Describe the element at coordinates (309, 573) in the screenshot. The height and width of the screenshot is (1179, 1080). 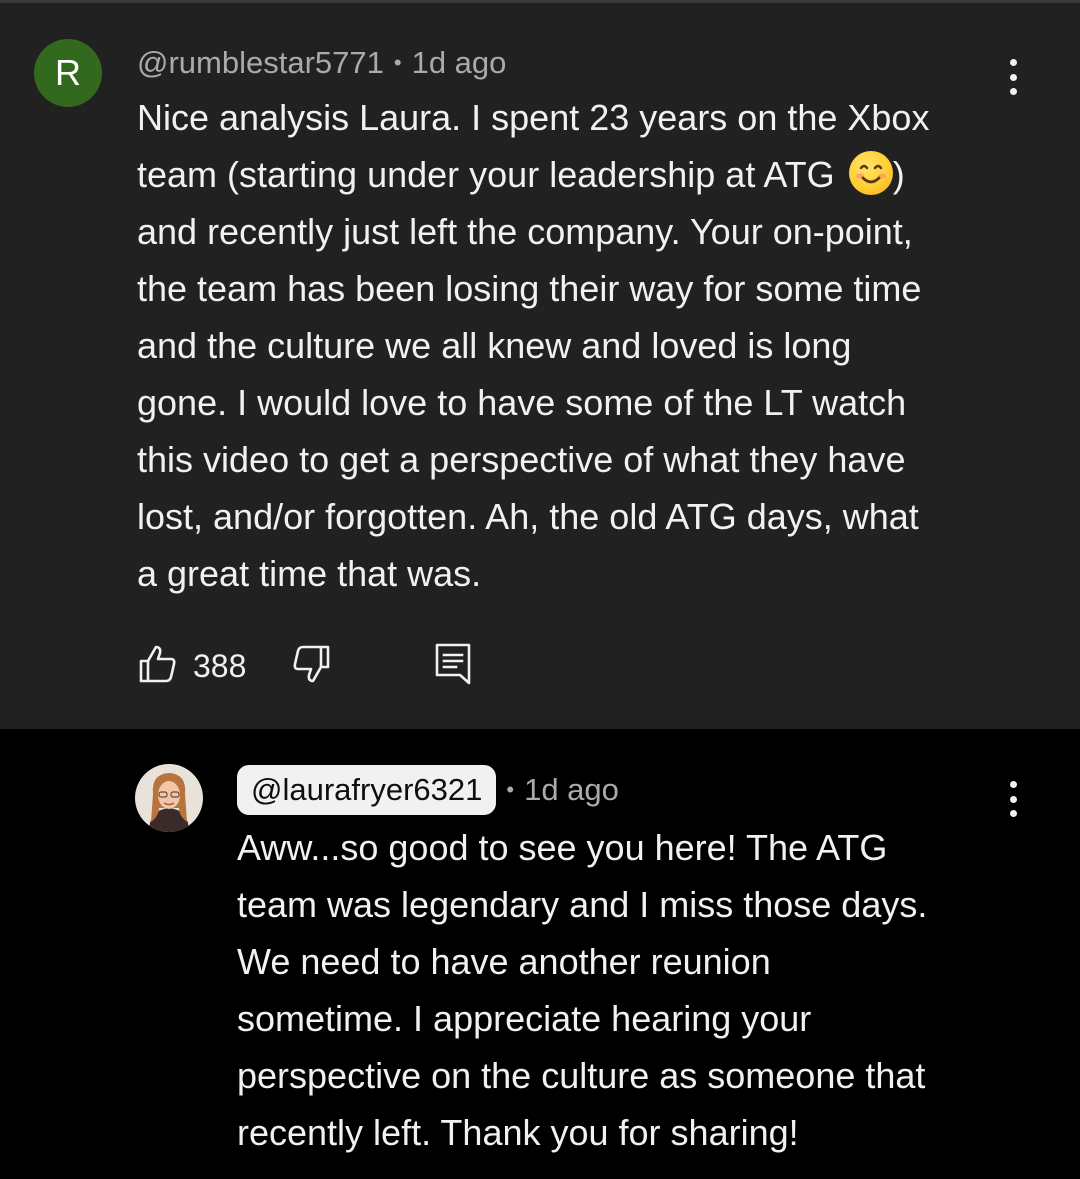
I see `comment-line: a great time that was.` at that location.